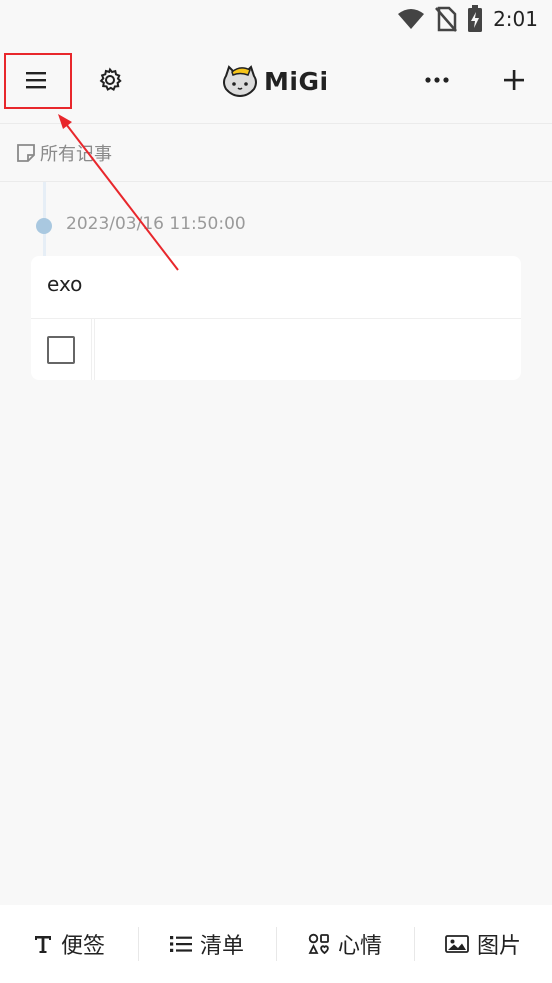 This screenshot has height=983, width=552. What do you see at coordinates (457, 944) in the screenshot?
I see `image-icon` at bounding box center [457, 944].